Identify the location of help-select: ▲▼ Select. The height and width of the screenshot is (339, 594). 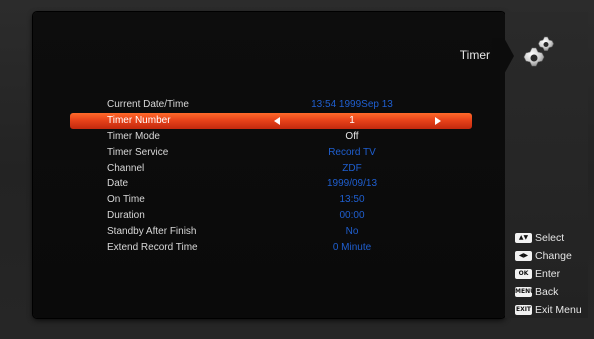
(554, 238).